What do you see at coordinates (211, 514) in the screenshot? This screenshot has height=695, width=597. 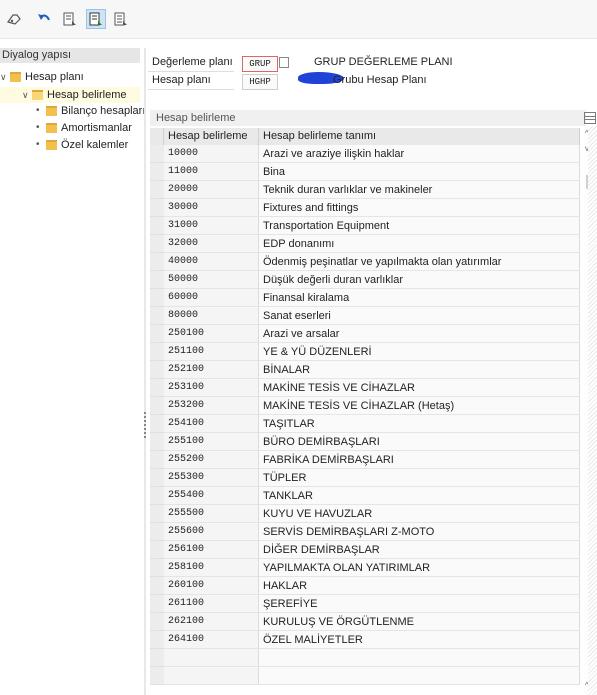 I see `cell-account-code: 255500` at bounding box center [211, 514].